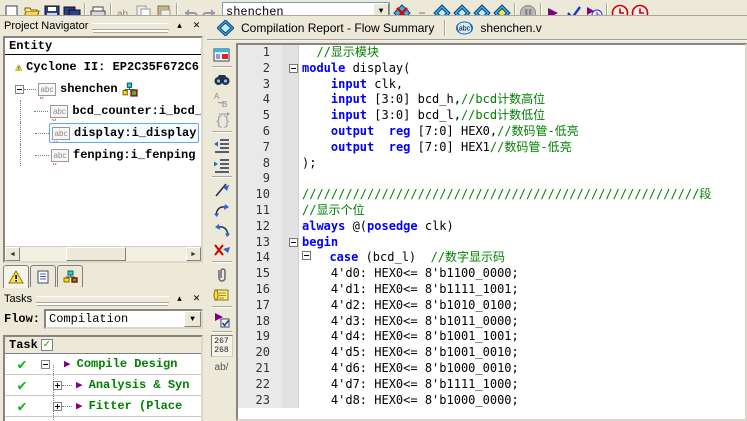 Image resolution: width=747 pixels, height=421 pixels. What do you see at coordinates (522, 337) in the screenshot?
I see `code-text: 4'd4: HEX0<= 8'b1001_1001;` at bounding box center [522, 337].